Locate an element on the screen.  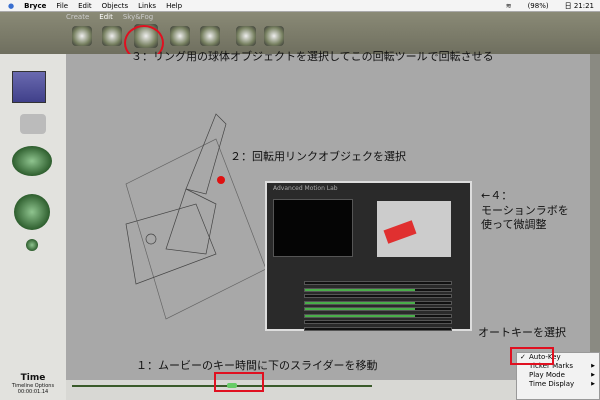
motion-lab-title: Advanced Motion Lab is located at coordinates (305, 188).